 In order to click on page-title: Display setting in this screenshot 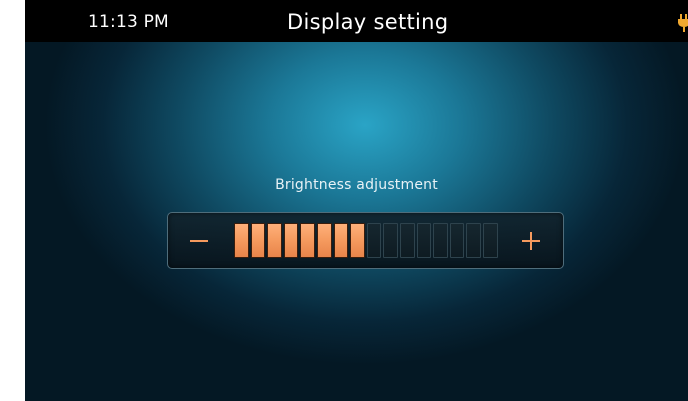, I will do `click(368, 22)`.